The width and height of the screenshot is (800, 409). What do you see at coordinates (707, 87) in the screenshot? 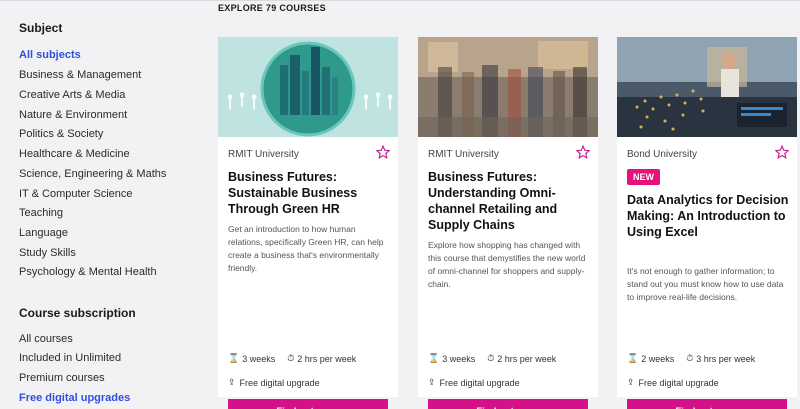
I see `data-office-image` at bounding box center [707, 87].